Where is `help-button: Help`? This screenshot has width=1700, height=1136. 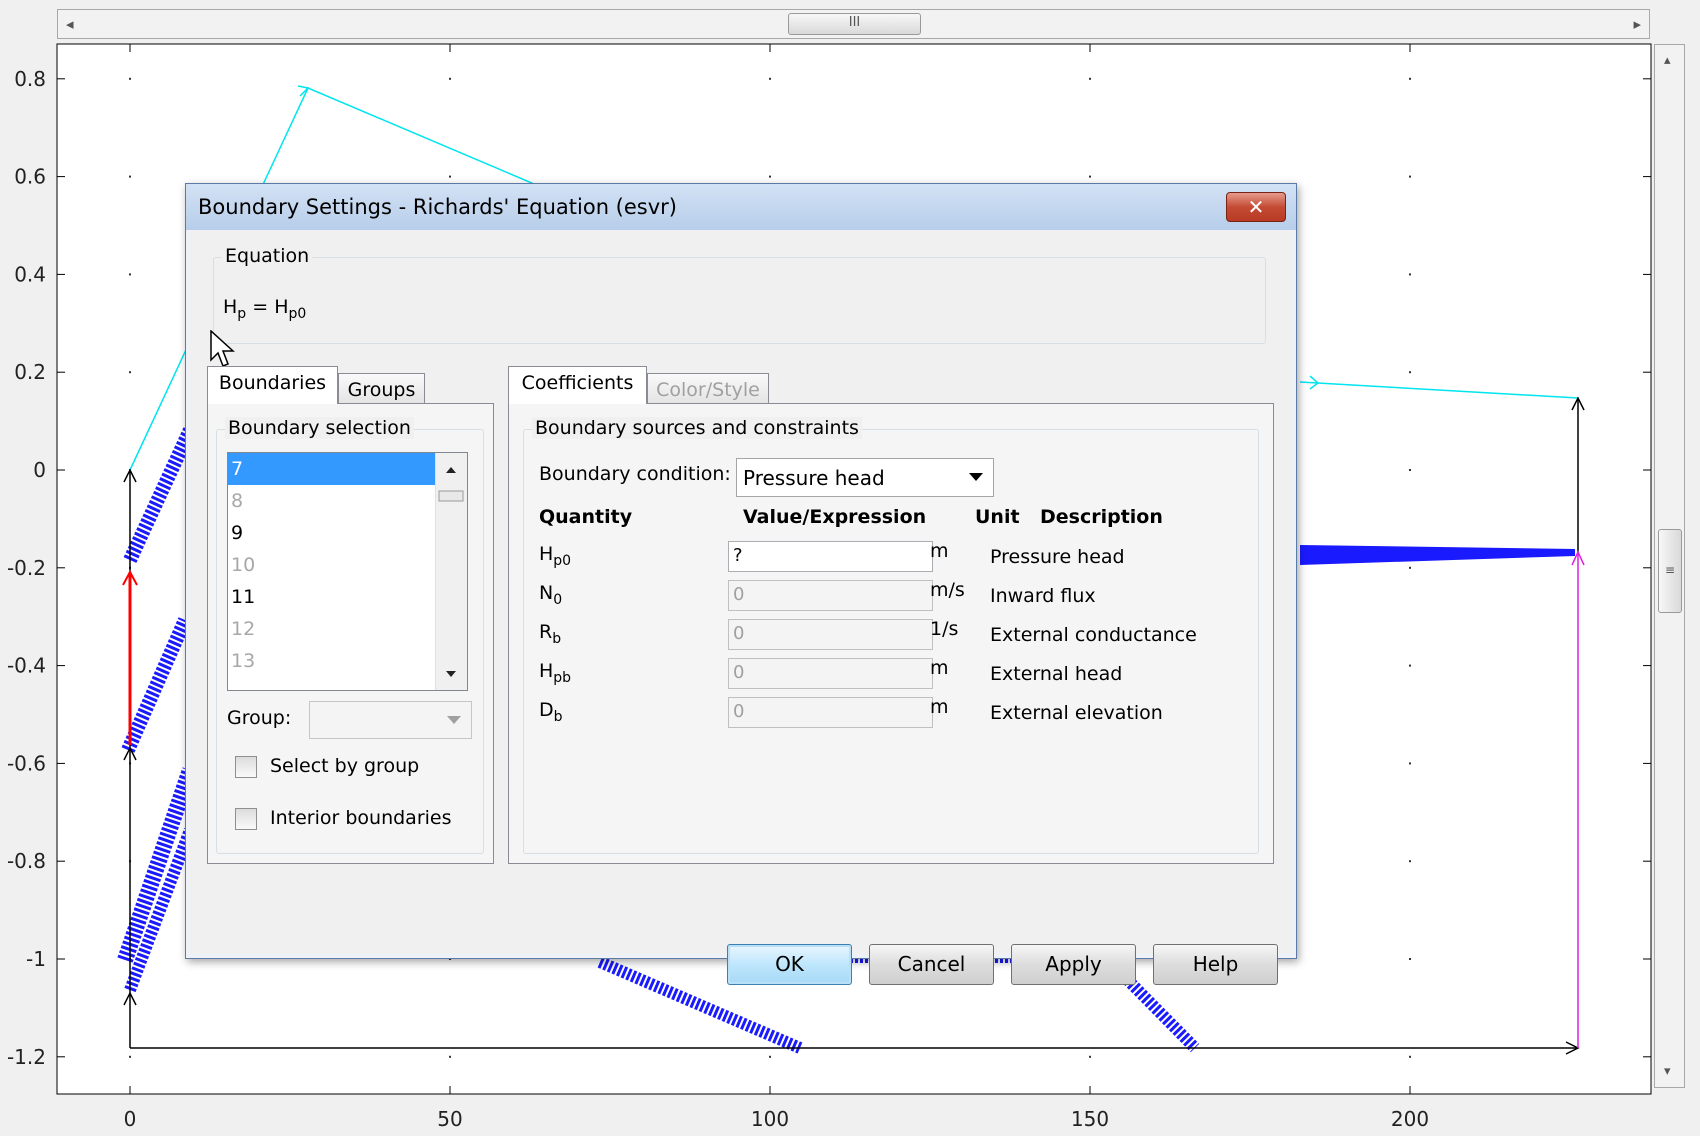 help-button: Help is located at coordinates (1215, 964).